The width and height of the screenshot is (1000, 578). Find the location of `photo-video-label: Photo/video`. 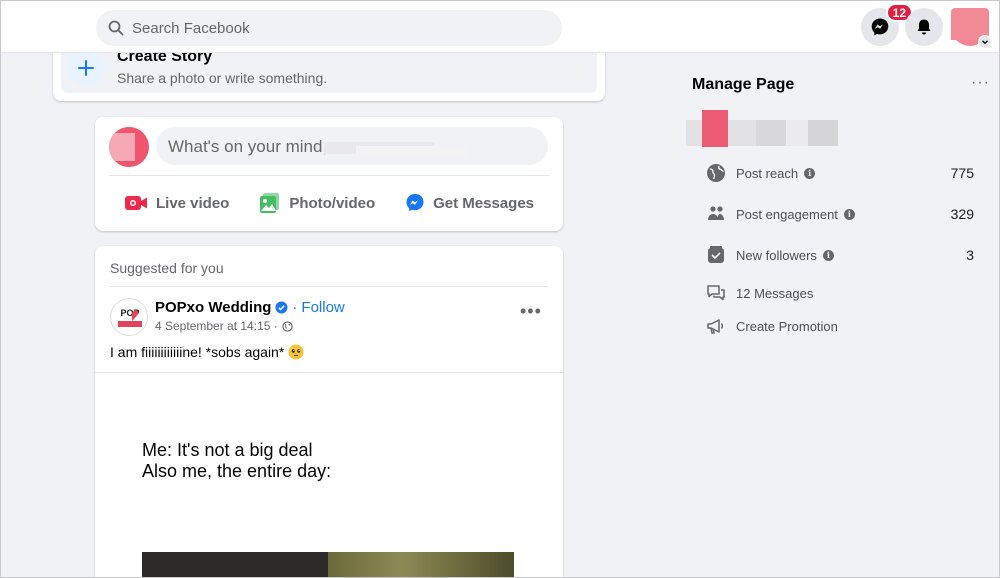

photo-video-label: Photo/video is located at coordinates (332, 203).